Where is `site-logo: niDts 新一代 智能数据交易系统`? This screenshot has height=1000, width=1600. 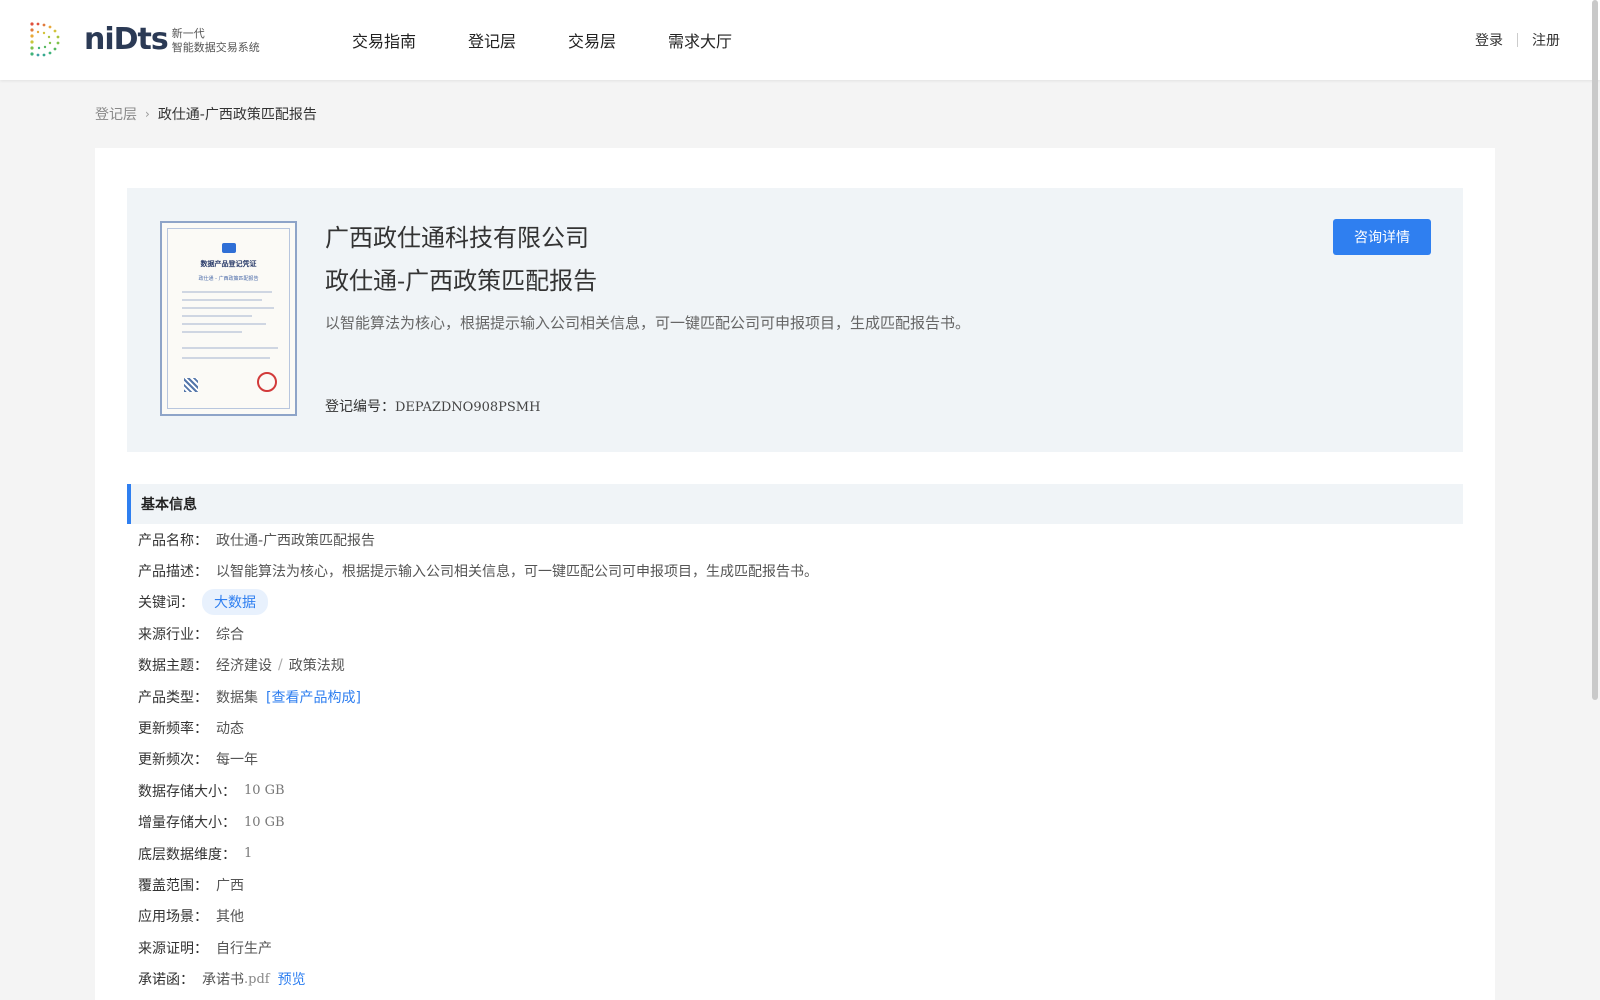
site-logo: niDts 新一代 智能数据交易系统 is located at coordinates (144, 40).